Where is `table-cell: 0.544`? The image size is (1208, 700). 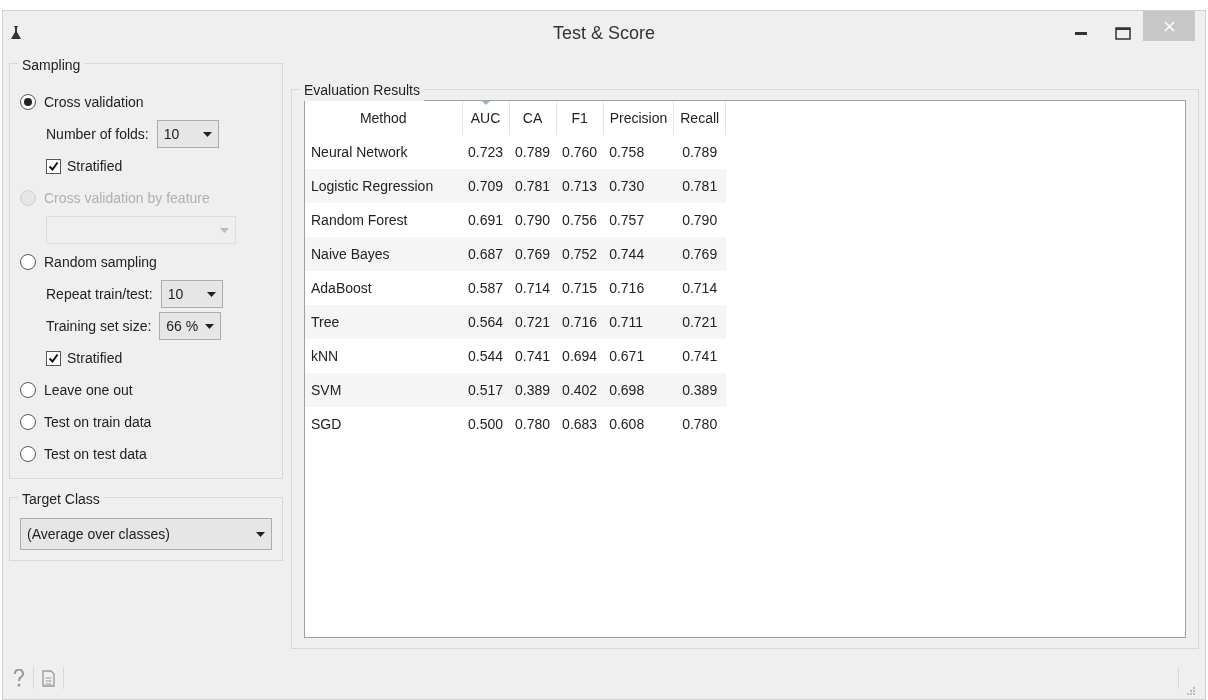
table-cell: 0.544 is located at coordinates (486, 356).